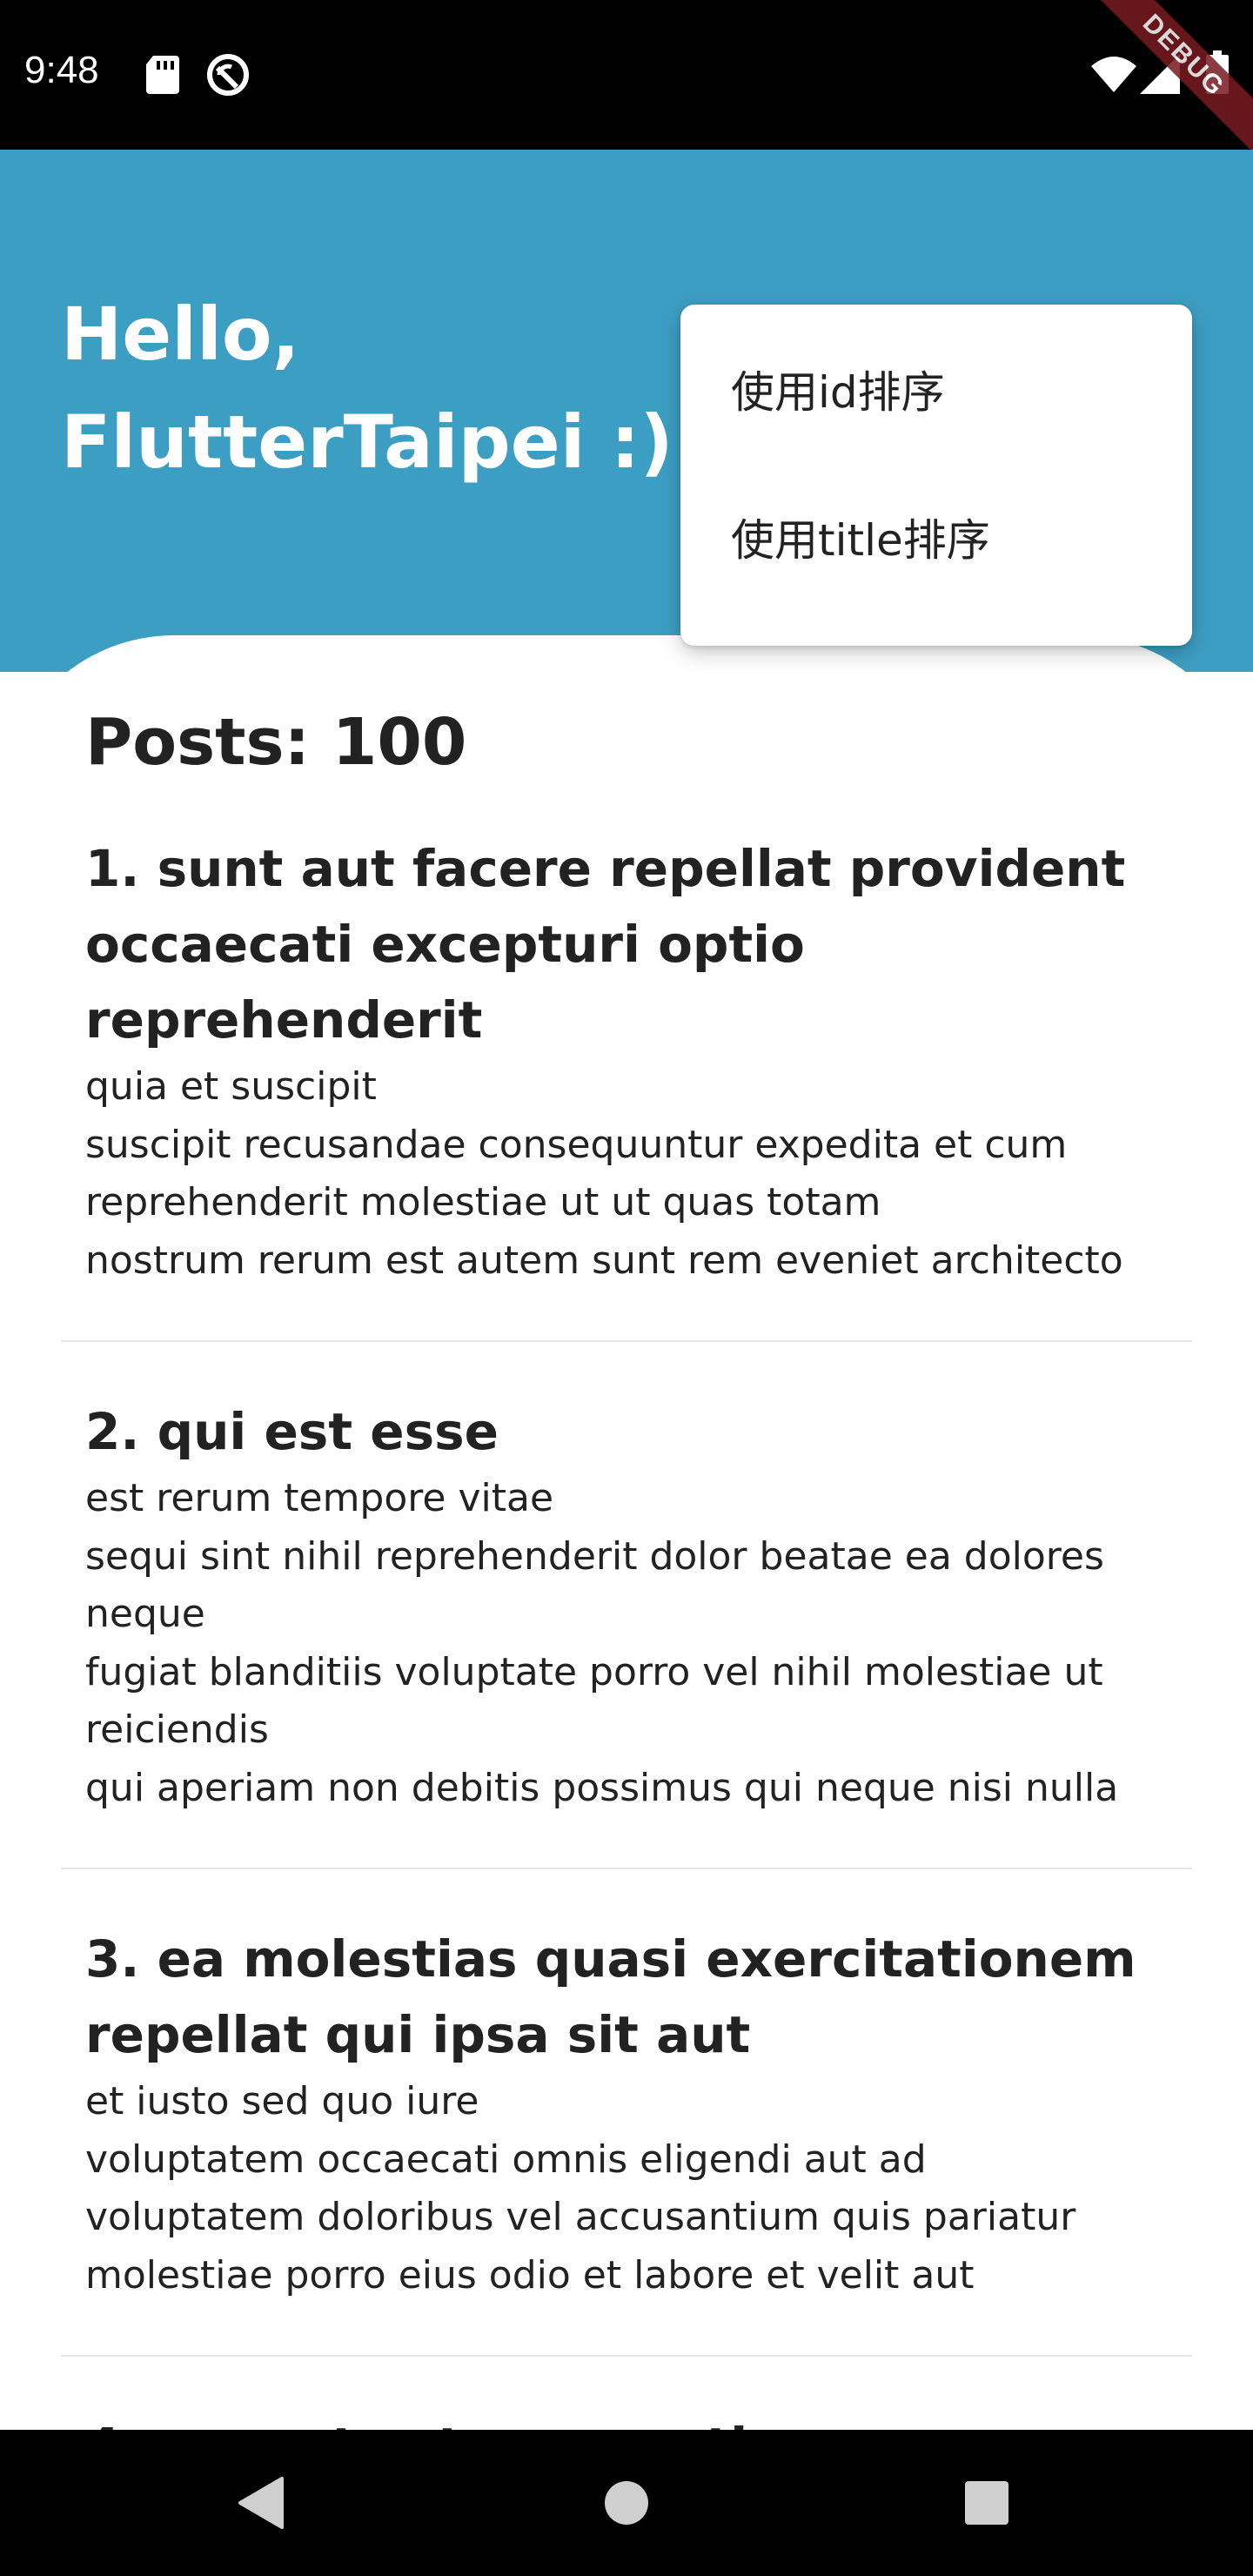 This screenshot has width=1253, height=2576. Describe the element at coordinates (261, 2504) in the screenshot. I see `back-icon` at that location.